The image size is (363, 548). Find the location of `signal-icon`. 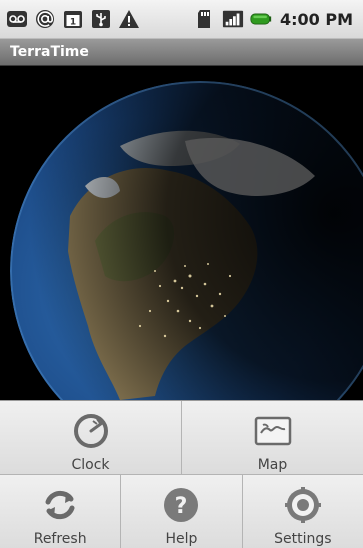

signal-icon is located at coordinates (233, 19).